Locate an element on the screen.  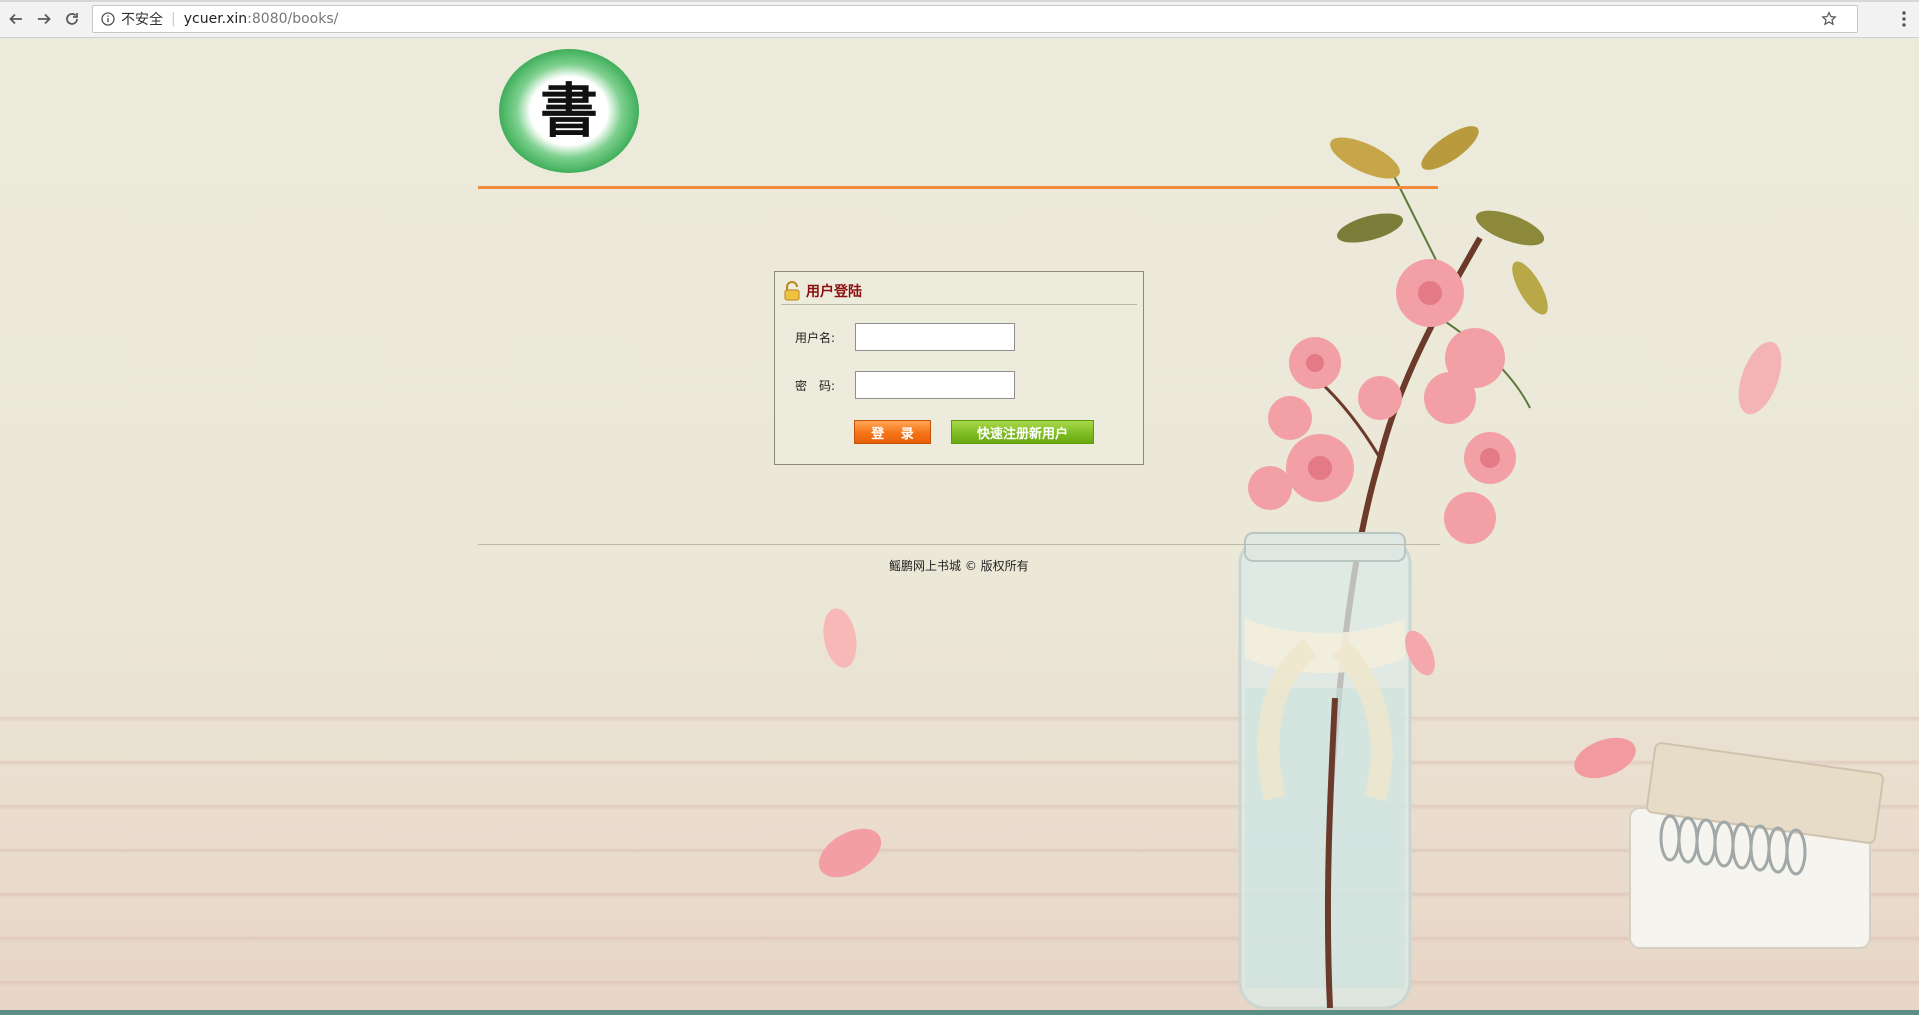
login-header: 用户登陆 is located at coordinates (959, 291).